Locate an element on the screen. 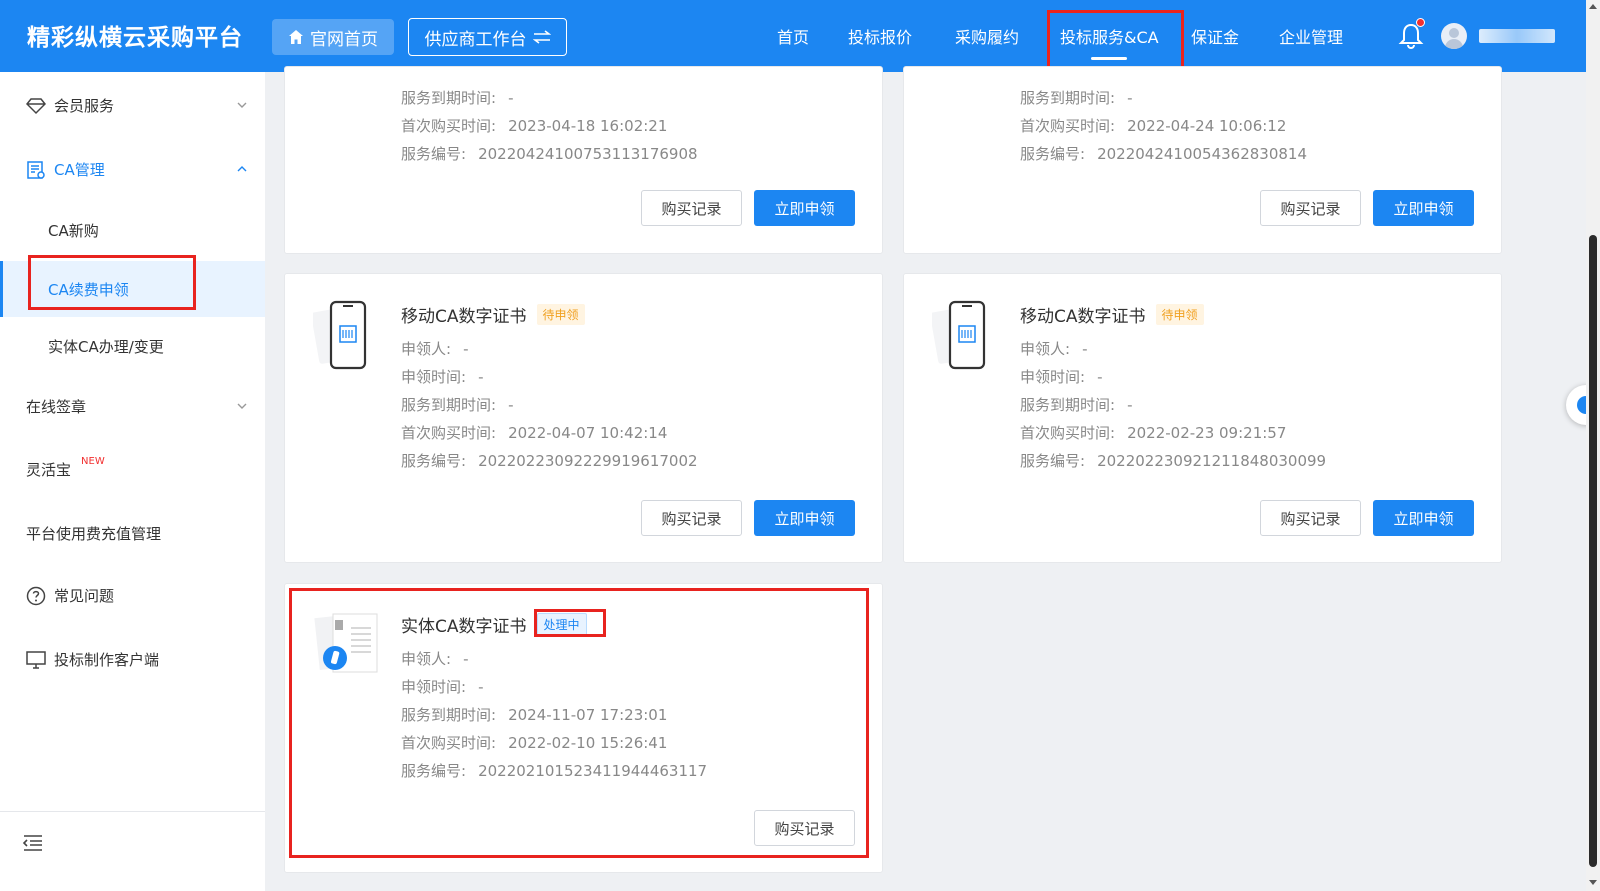  diamond-icon is located at coordinates (36, 105).